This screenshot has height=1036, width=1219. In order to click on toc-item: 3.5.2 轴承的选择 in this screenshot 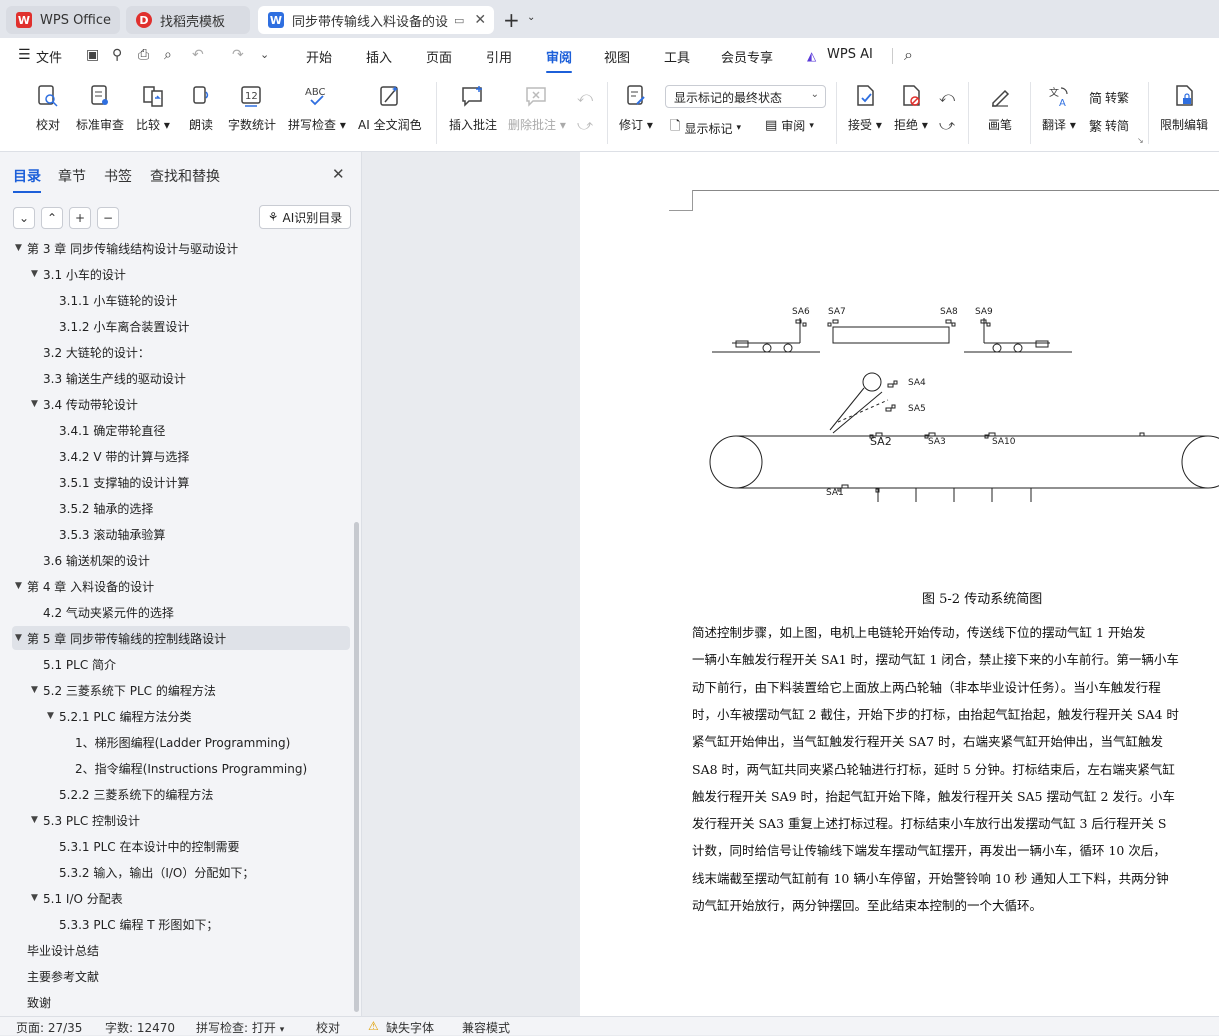, I will do `click(181, 508)`.